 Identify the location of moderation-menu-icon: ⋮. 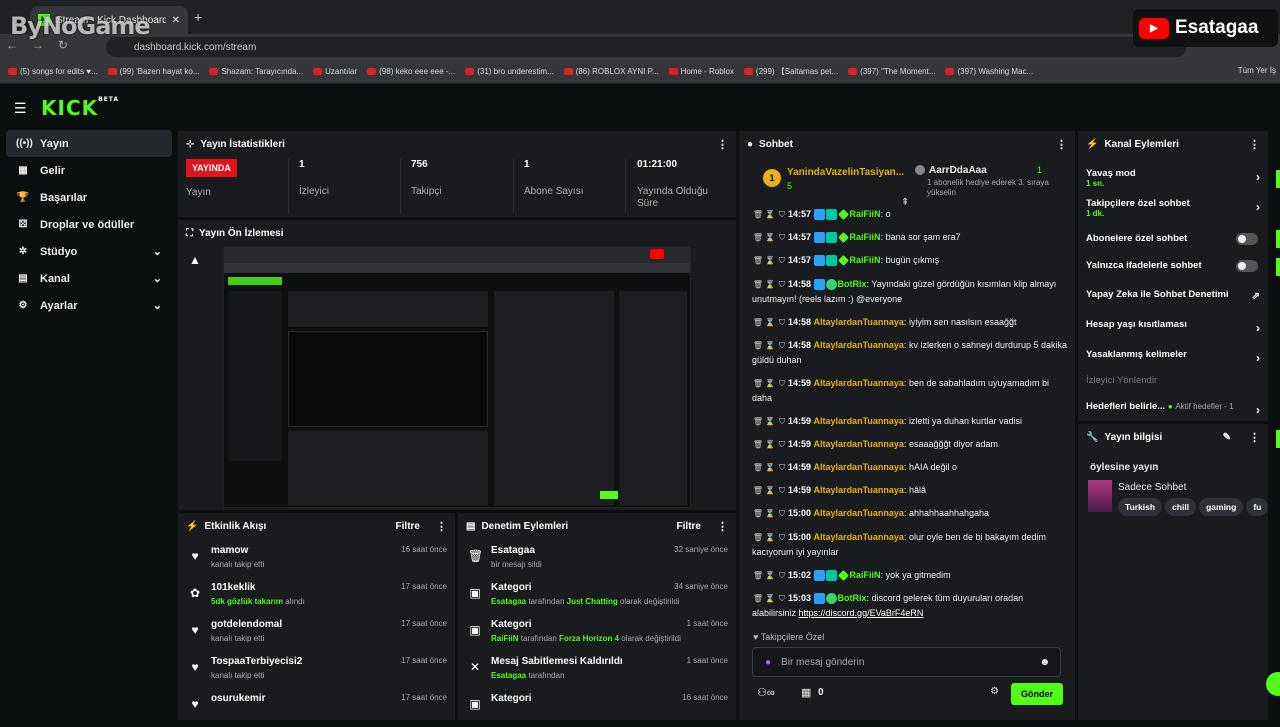
(722, 526).